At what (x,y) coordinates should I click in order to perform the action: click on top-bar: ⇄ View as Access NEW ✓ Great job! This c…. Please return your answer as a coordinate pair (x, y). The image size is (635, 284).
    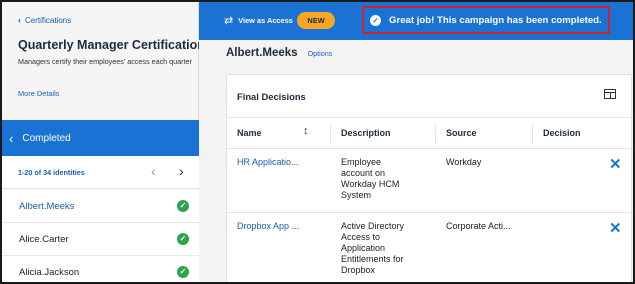
    Looking at the image, I should click on (416, 21).